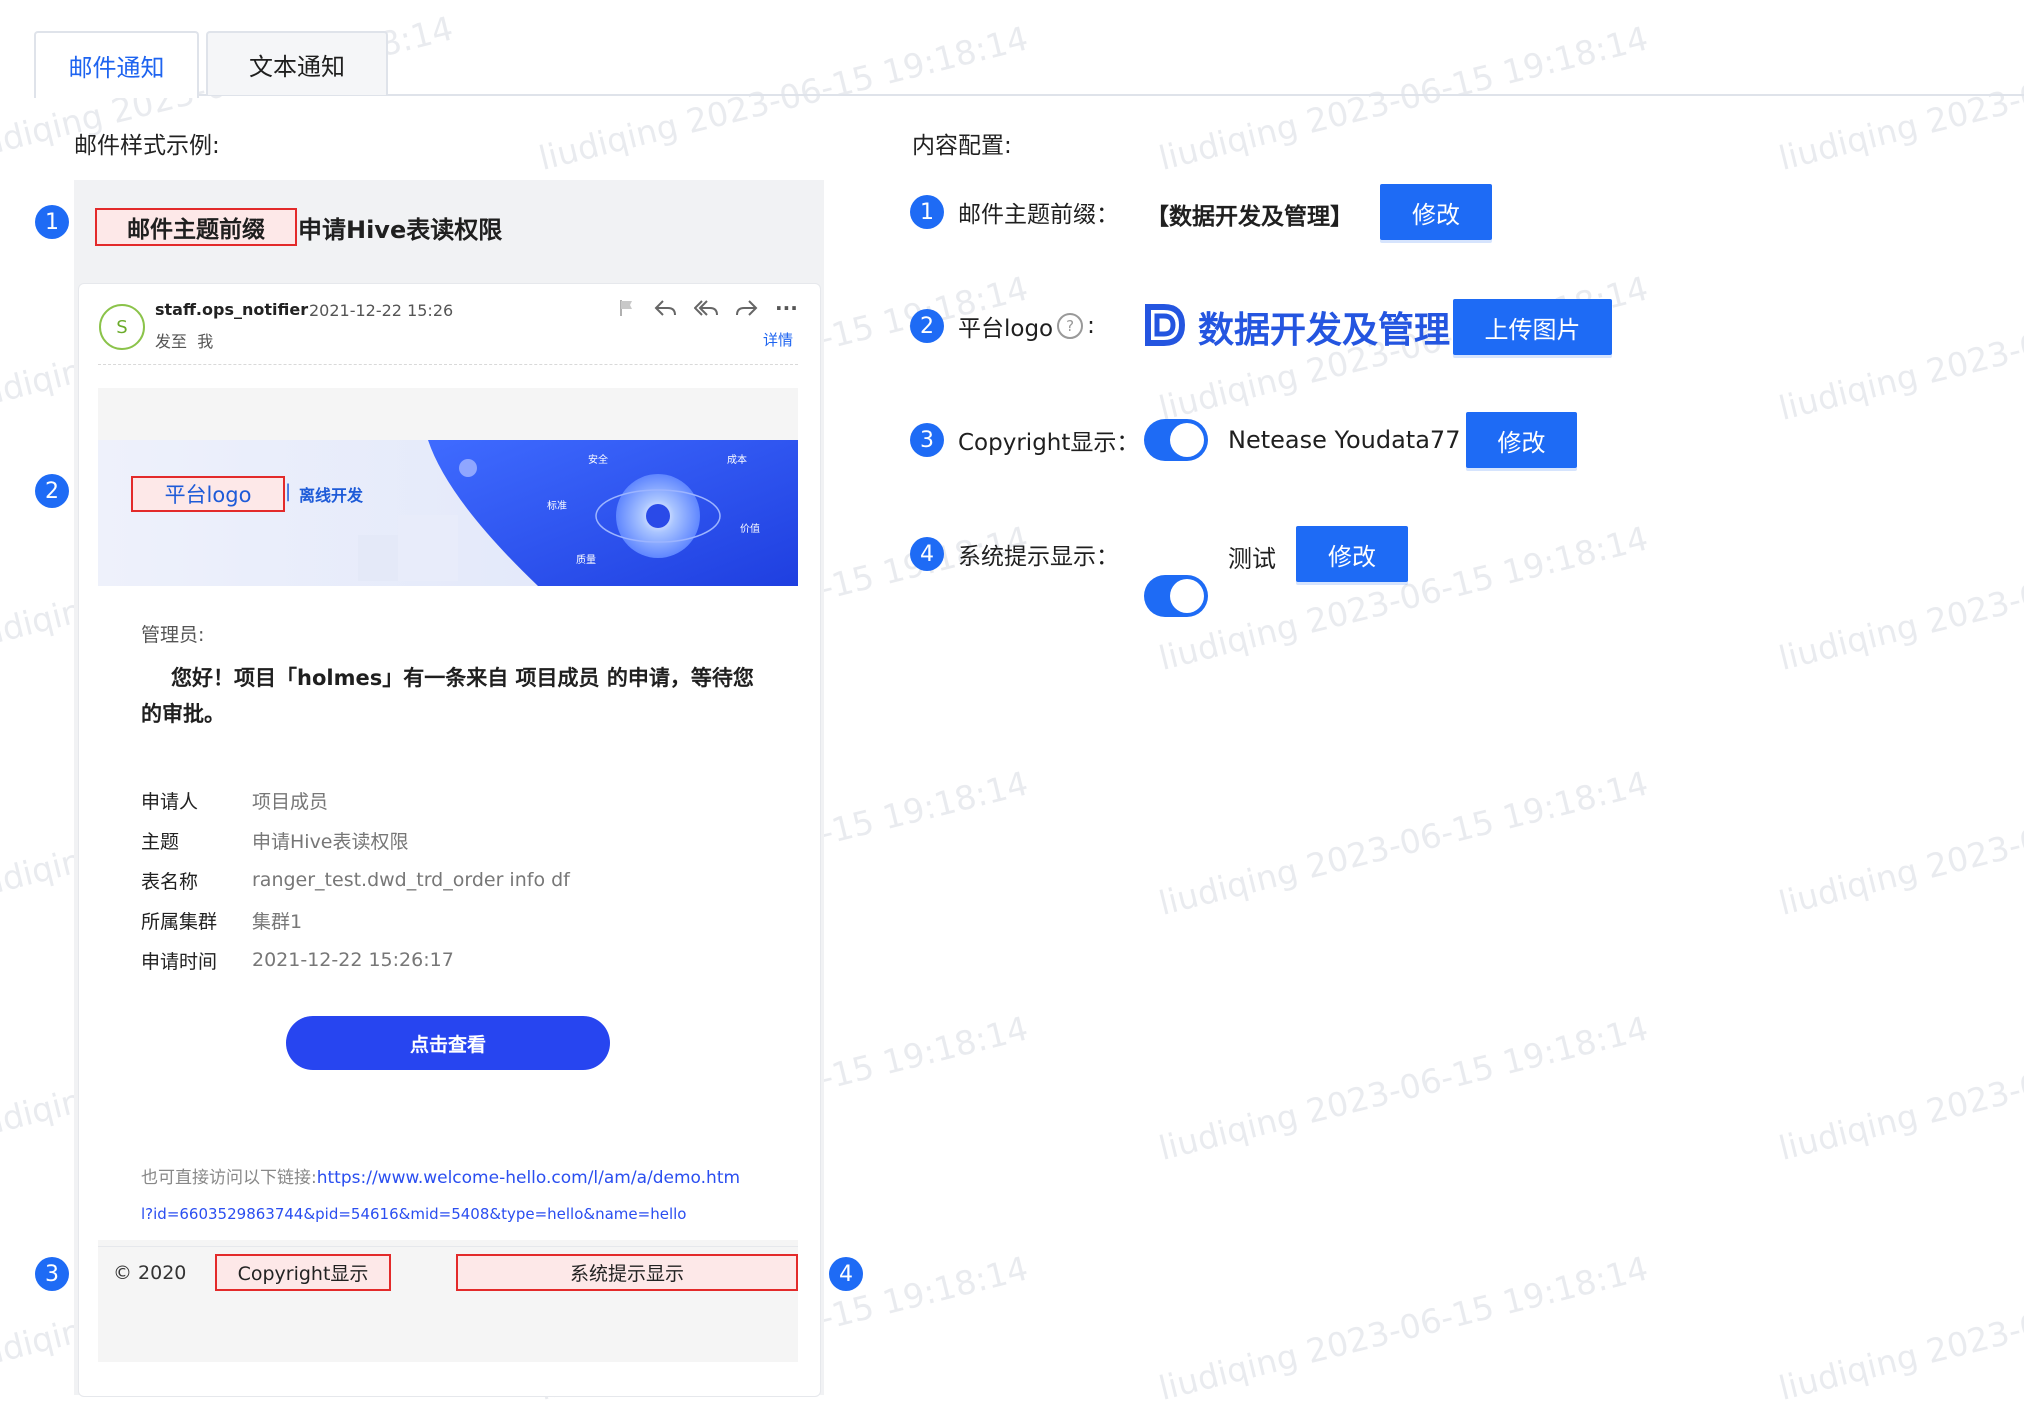 The image size is (2024, 1428). What do you see at coordinates (122, 327) in the screenshot?
I see `sender-avatar: S` at bounding box center [122, 327].